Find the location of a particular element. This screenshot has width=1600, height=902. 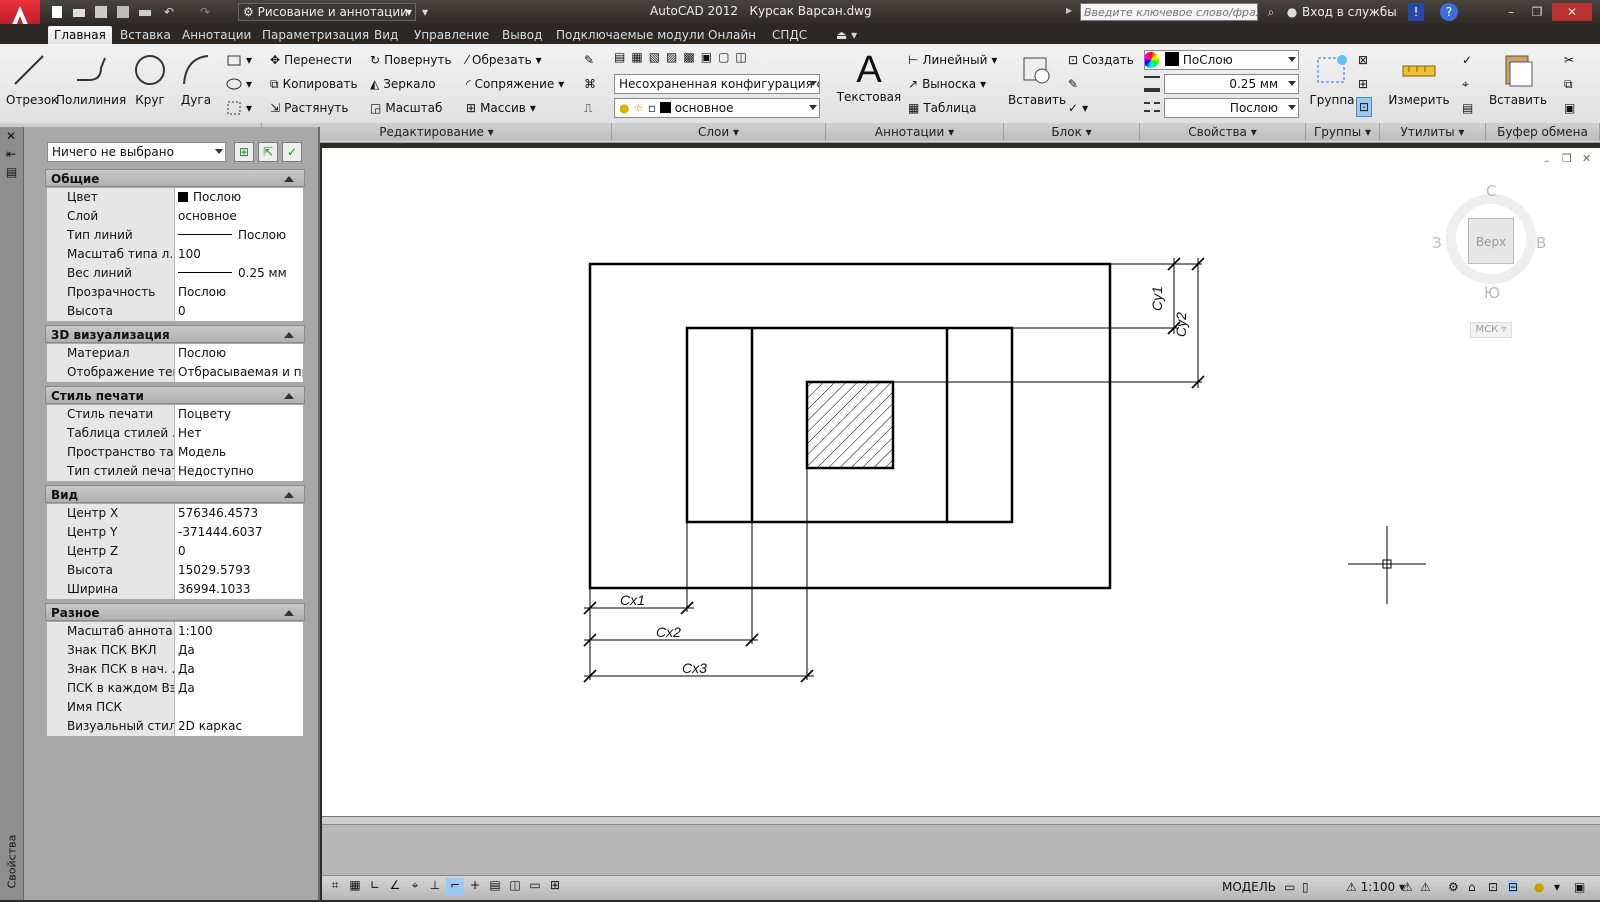

palette-menu-icon: ▤ is located at coordinates (11, 172).